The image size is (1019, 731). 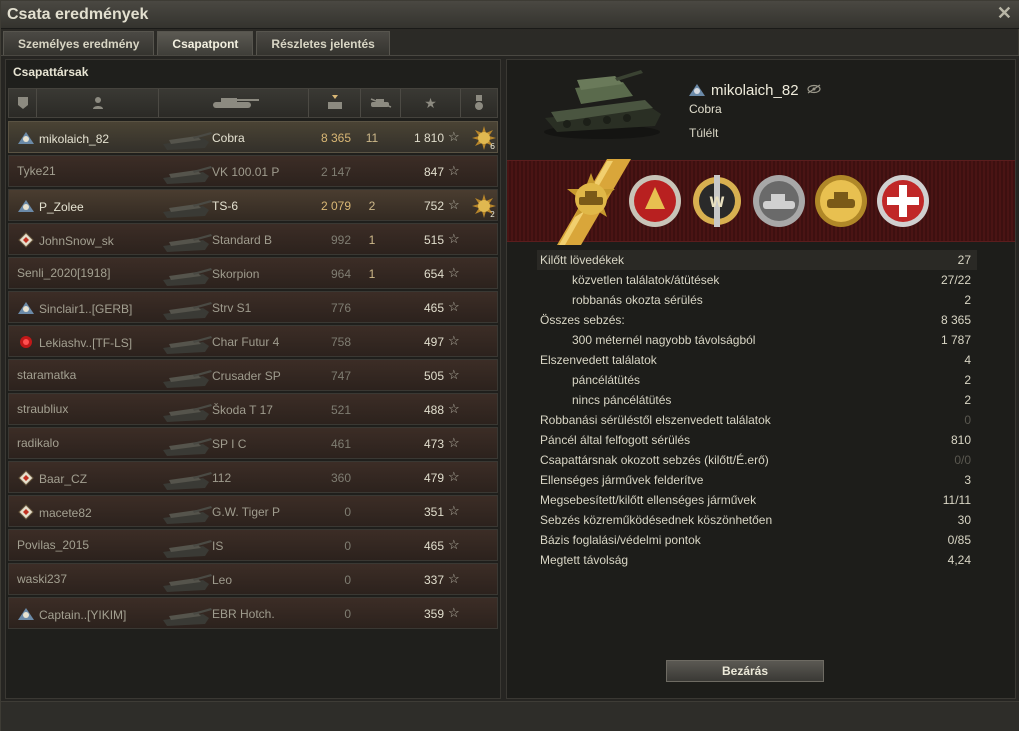 I want to click on top-gun-medal-icon: W, so click(x=717, y=201).